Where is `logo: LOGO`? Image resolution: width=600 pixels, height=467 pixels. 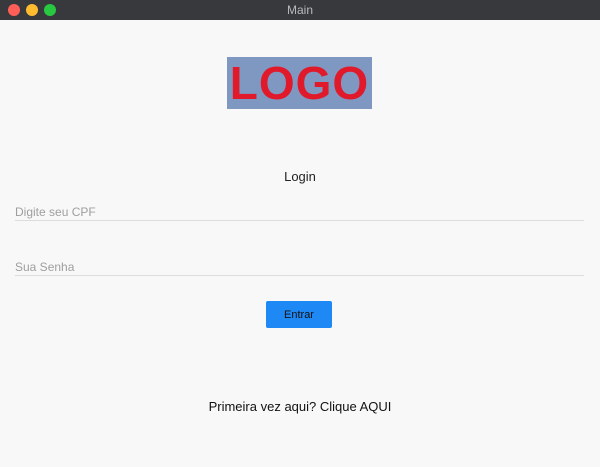 logo: LOGO is located at coordinates (299, 83).